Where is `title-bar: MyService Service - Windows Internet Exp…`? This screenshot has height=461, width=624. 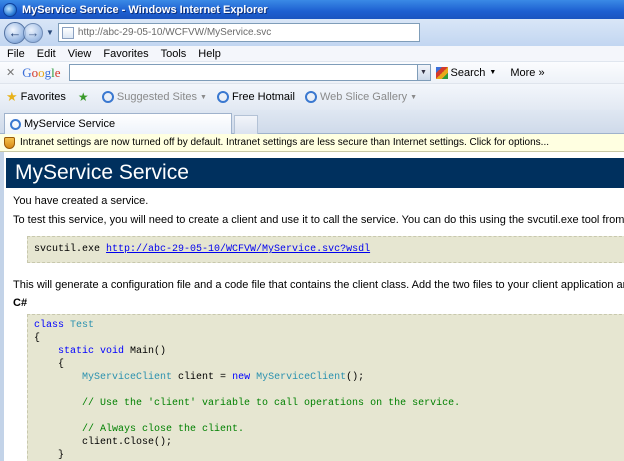 title-bar: MyService Service - Windows Internet Exp… is located at coordinates (312, 9).